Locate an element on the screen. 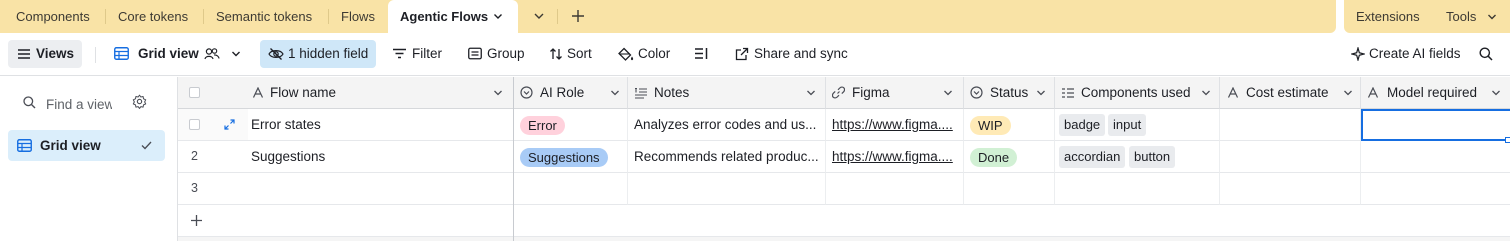  hidden-fields-button: 1 hidden field is located at coordinates (318, 54).